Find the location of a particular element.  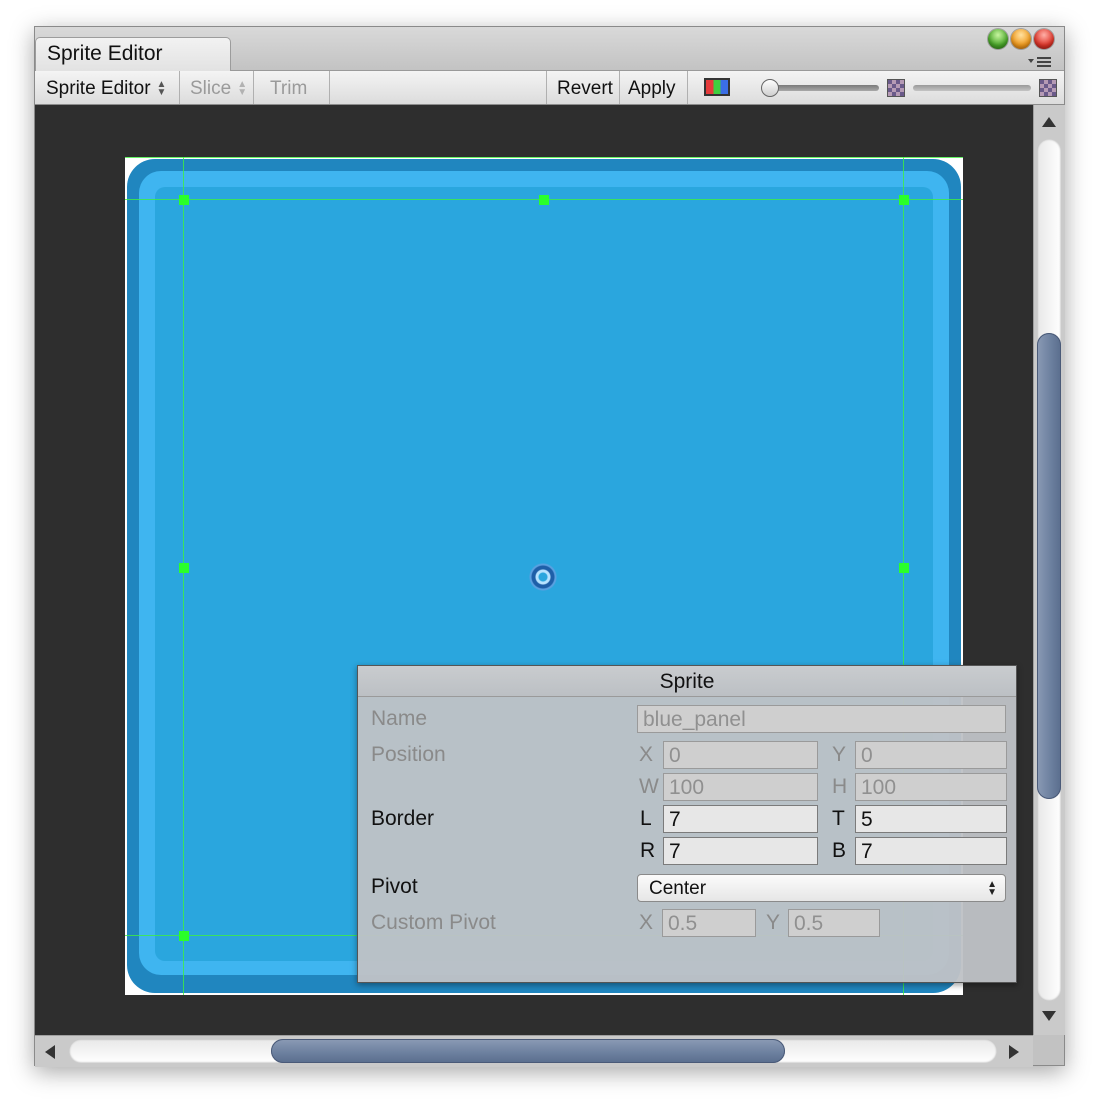

h-field: 100 is located at coordinates (931, 787).